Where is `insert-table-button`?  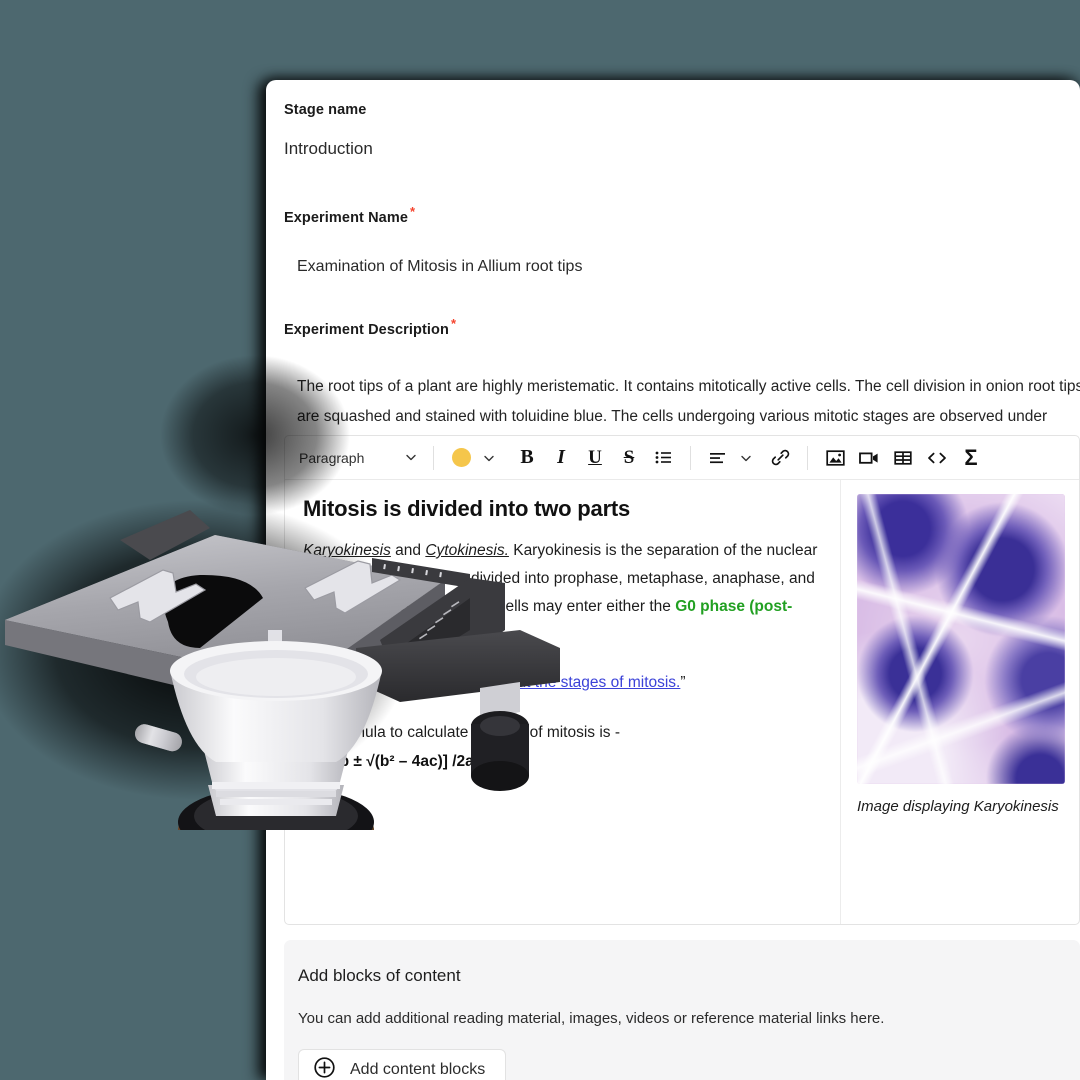
insert-table-button is located at coordinates (903, 458).